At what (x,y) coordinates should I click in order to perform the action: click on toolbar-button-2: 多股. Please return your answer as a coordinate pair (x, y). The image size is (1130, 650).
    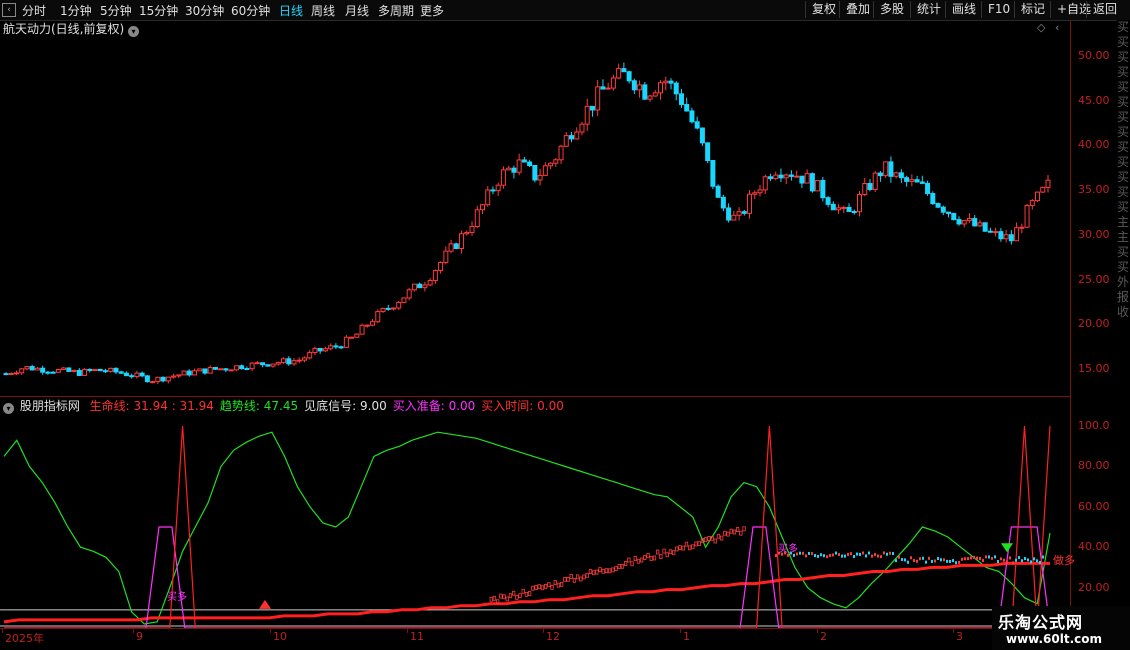
    Looking at the image, I should click on (891, 9).